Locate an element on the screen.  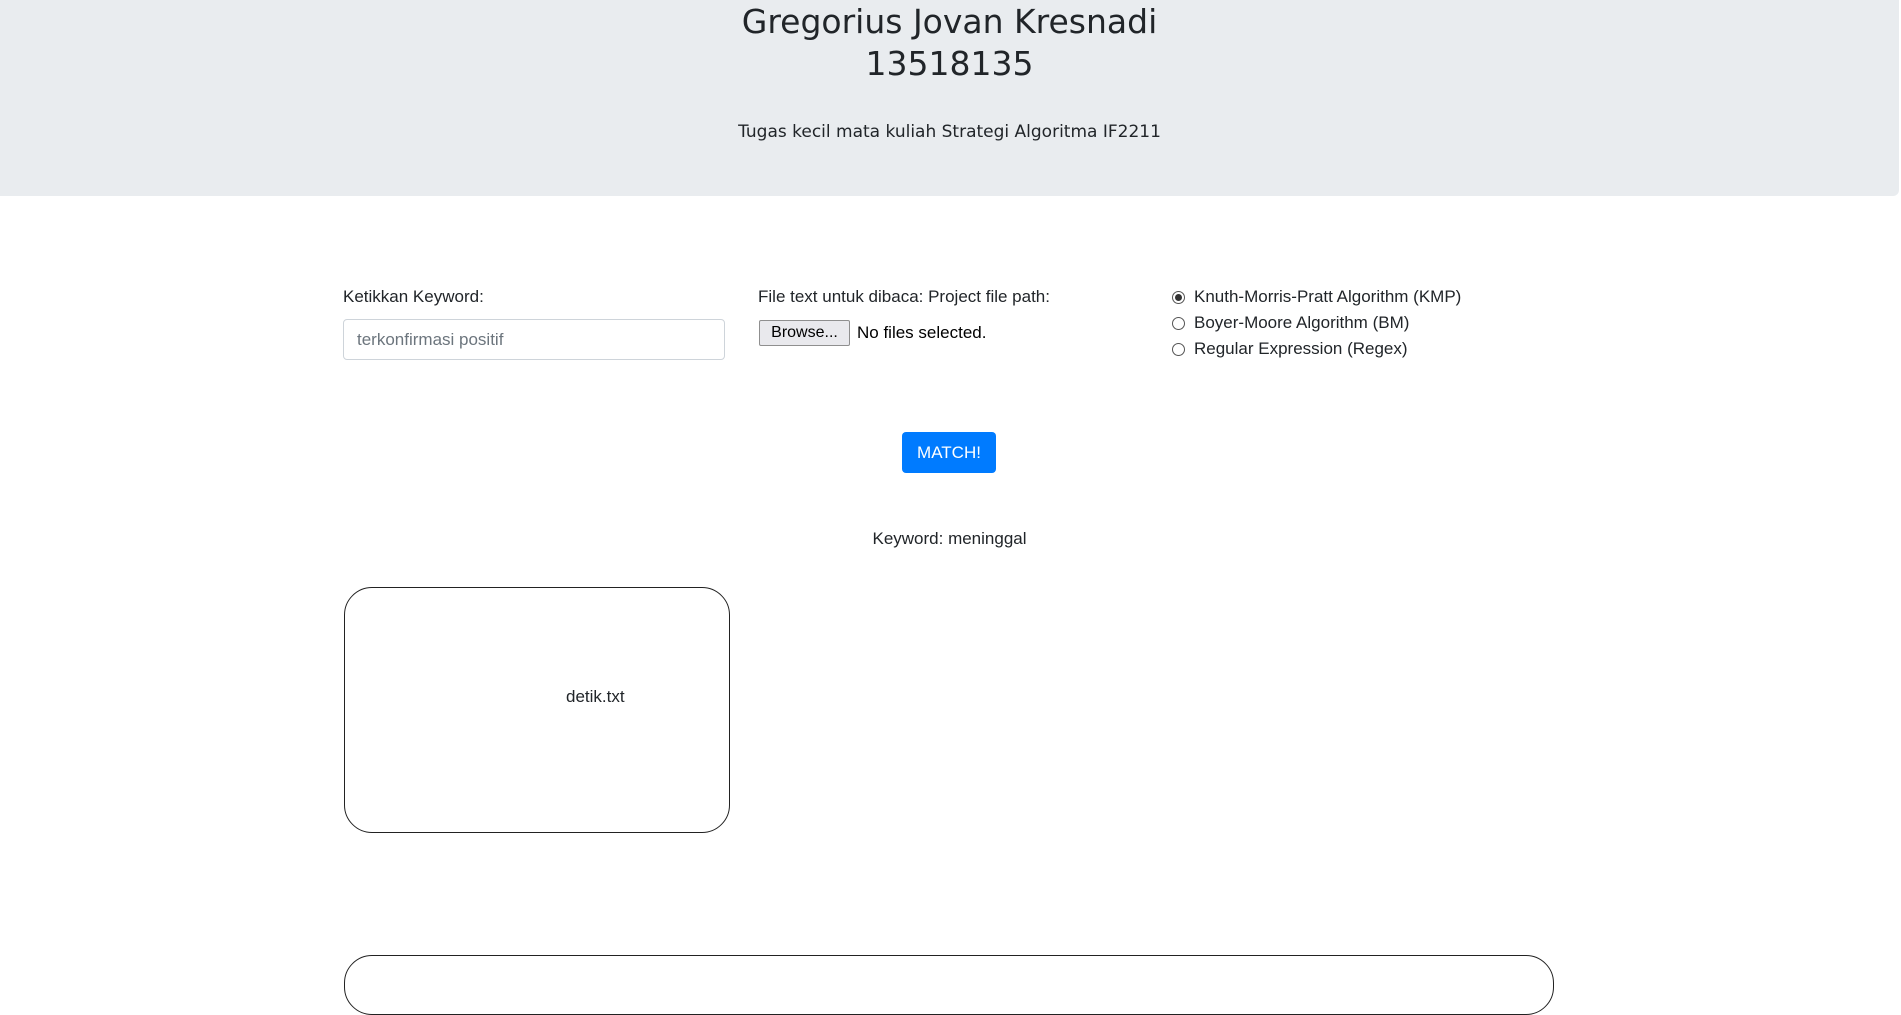
radio-button-bm is located at coordinates (1178, 323).